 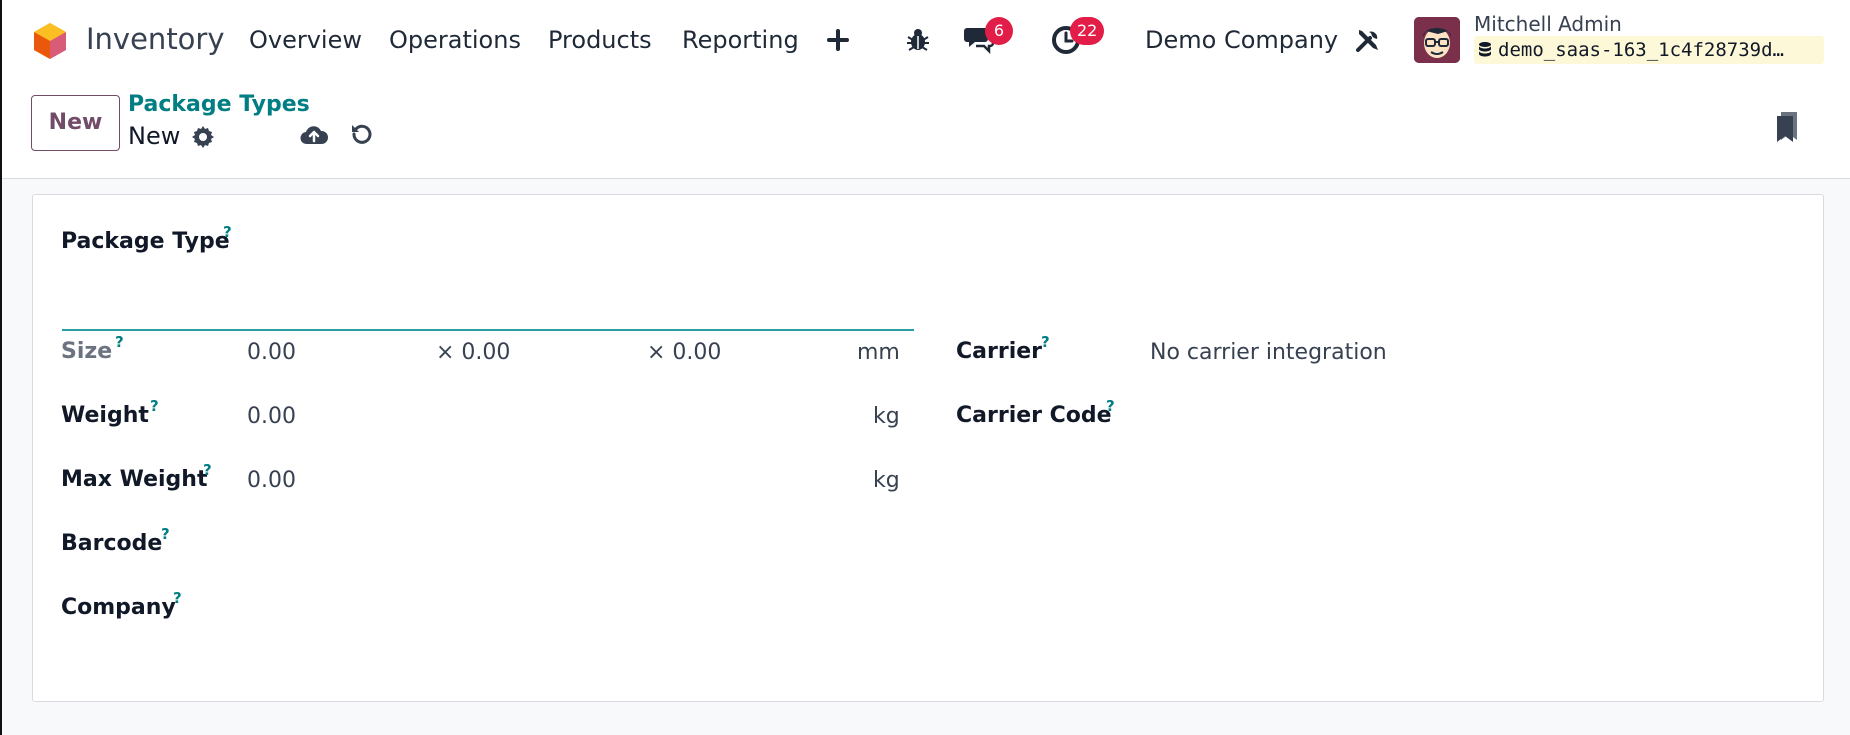 I want to click on bug-icon, so click(x=918, y=40).